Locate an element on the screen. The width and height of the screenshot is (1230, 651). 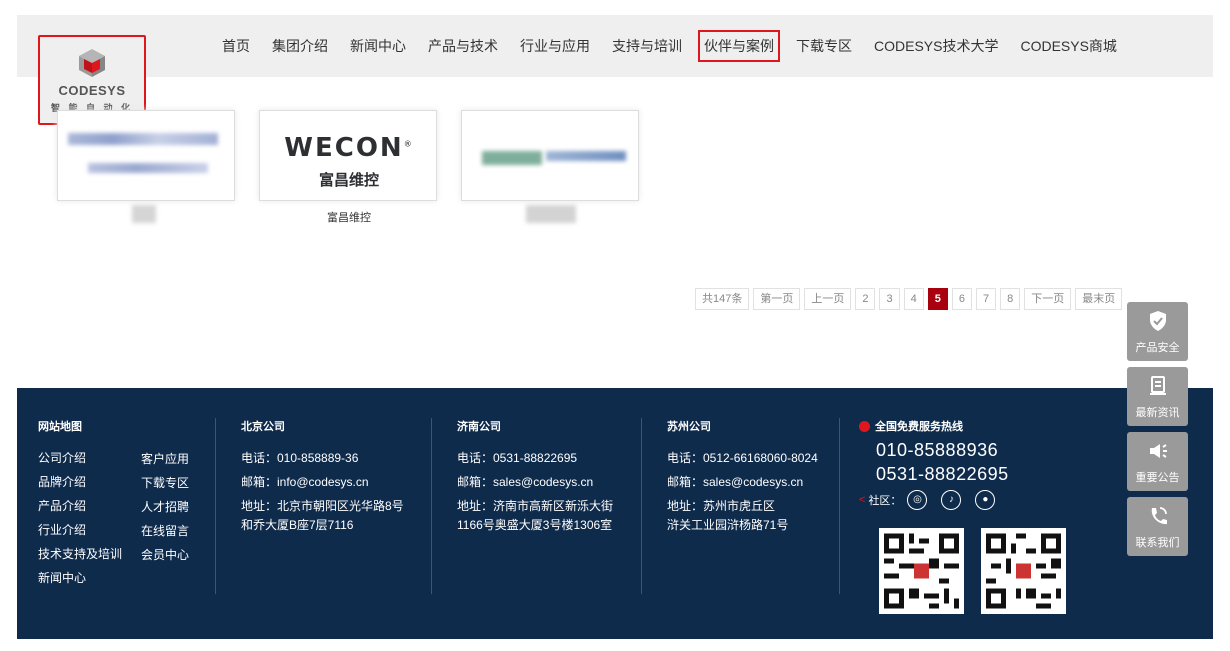
nav-partners-cases: 伙伴与案例 is located at coordinates (739, 46).